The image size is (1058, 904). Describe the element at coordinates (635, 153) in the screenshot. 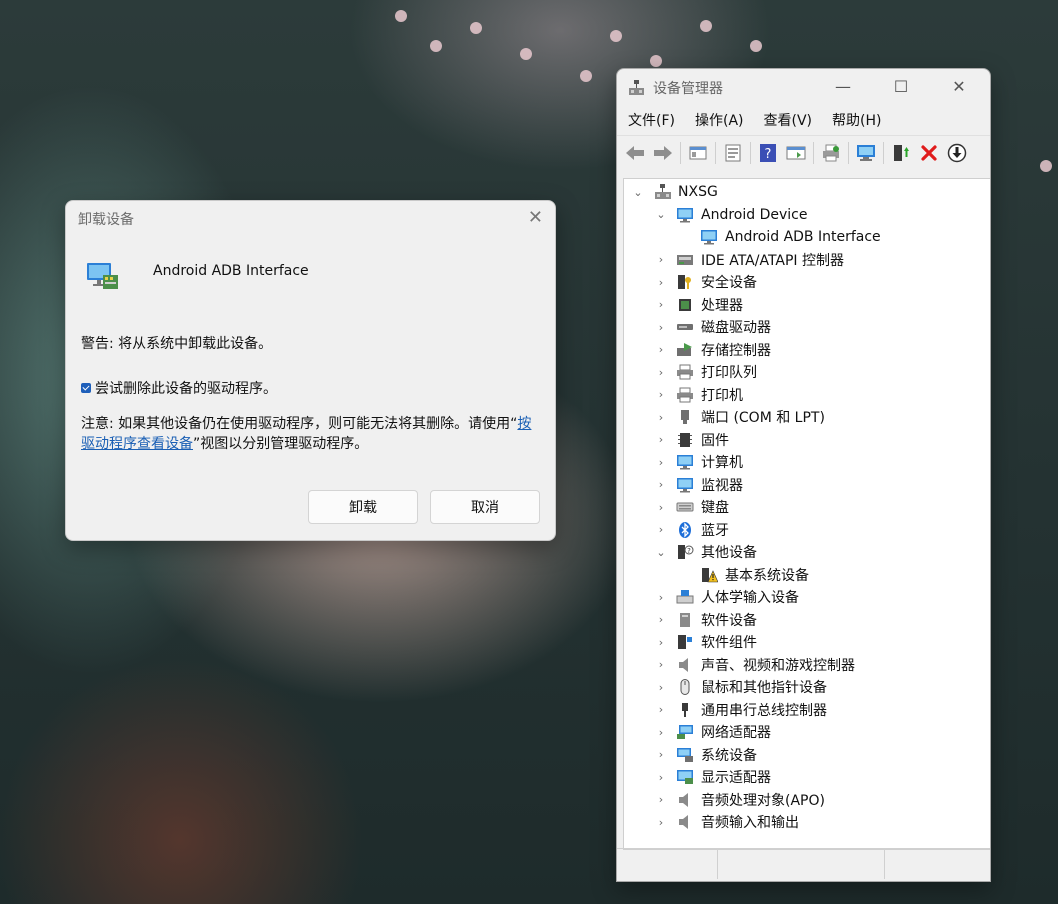

I see `back-icon` at that location.